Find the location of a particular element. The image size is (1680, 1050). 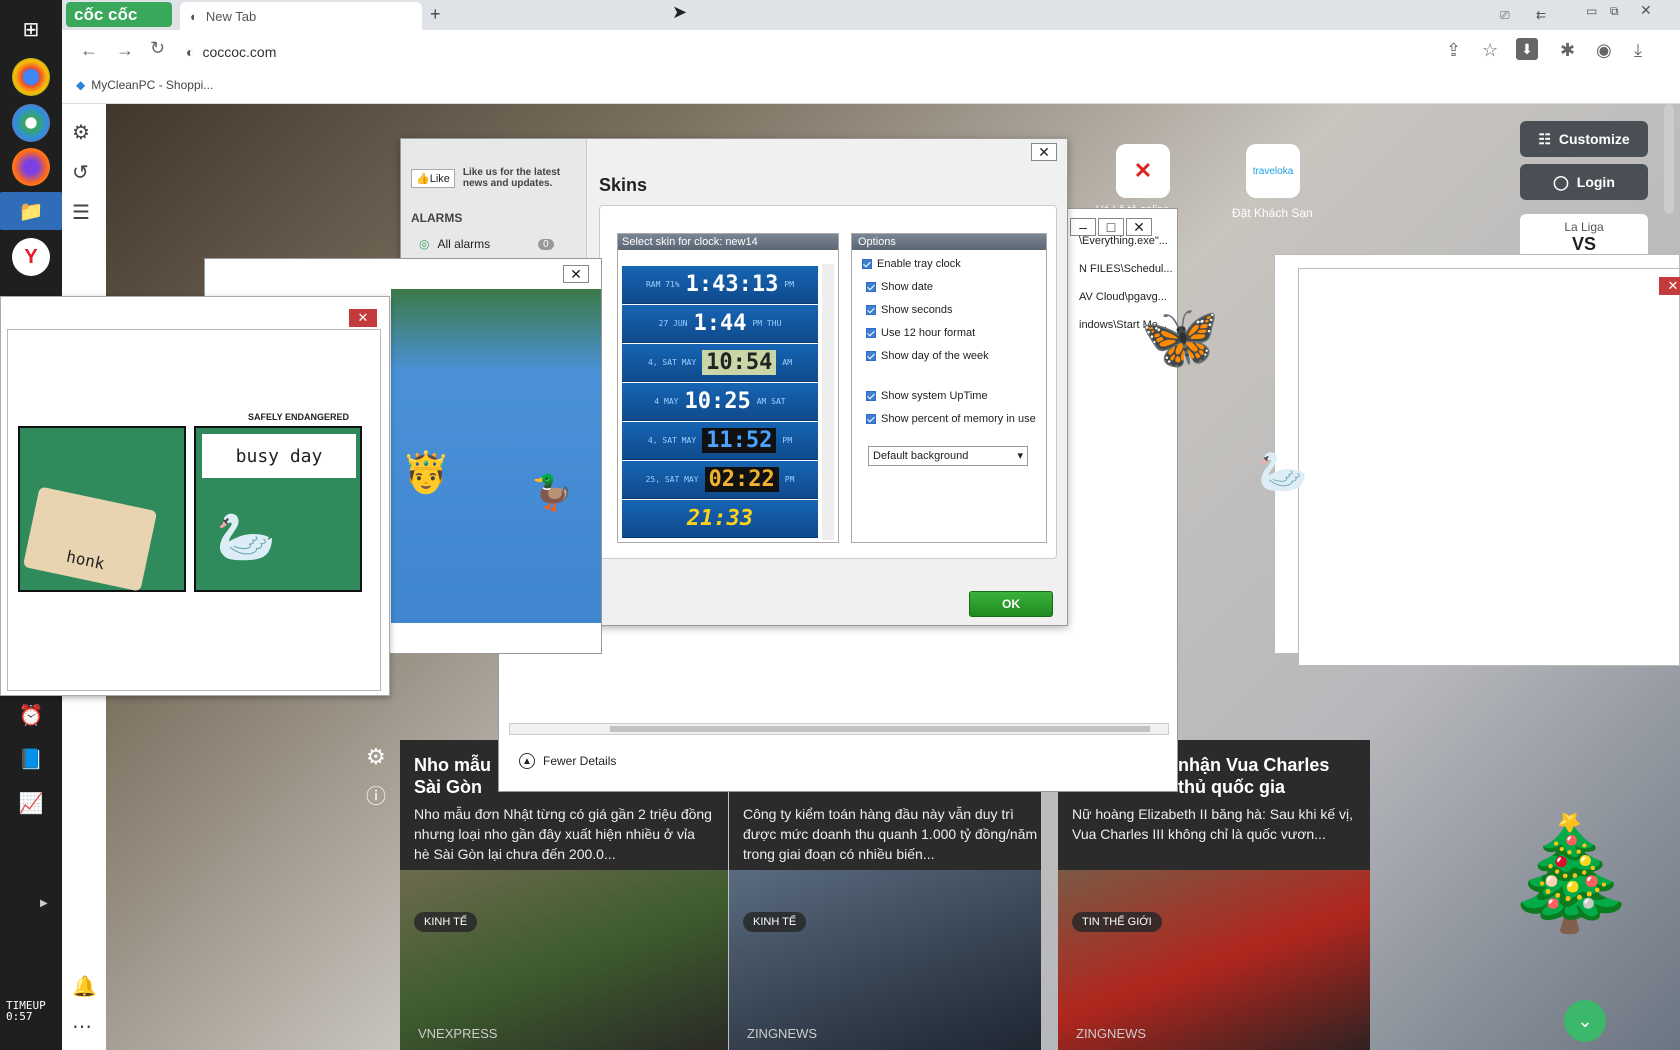

coccoc-logo: cốc cốc is located at coordinates (119, 14).